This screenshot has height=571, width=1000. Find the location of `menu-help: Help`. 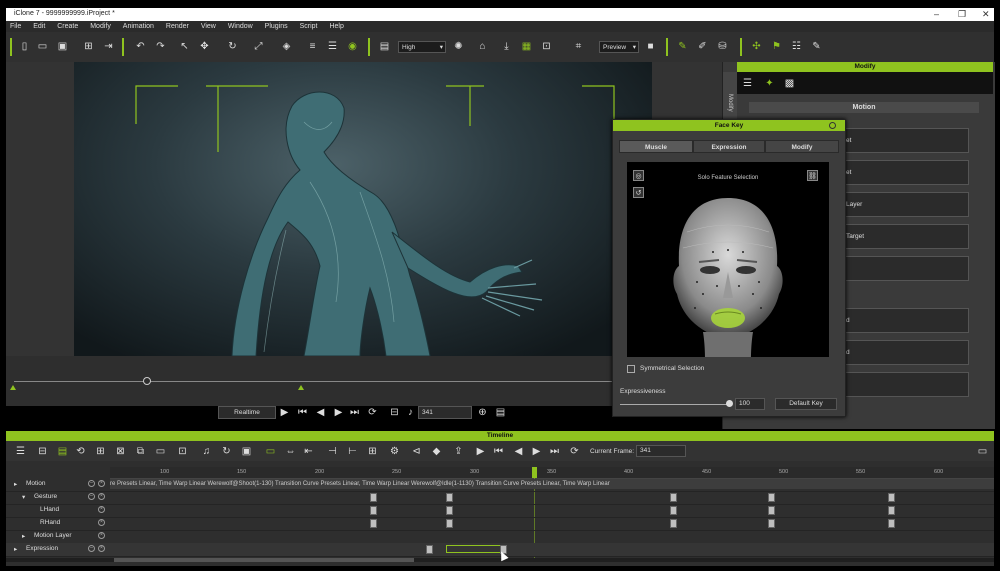

menu-help: Help is located at coordinates (336, 26).